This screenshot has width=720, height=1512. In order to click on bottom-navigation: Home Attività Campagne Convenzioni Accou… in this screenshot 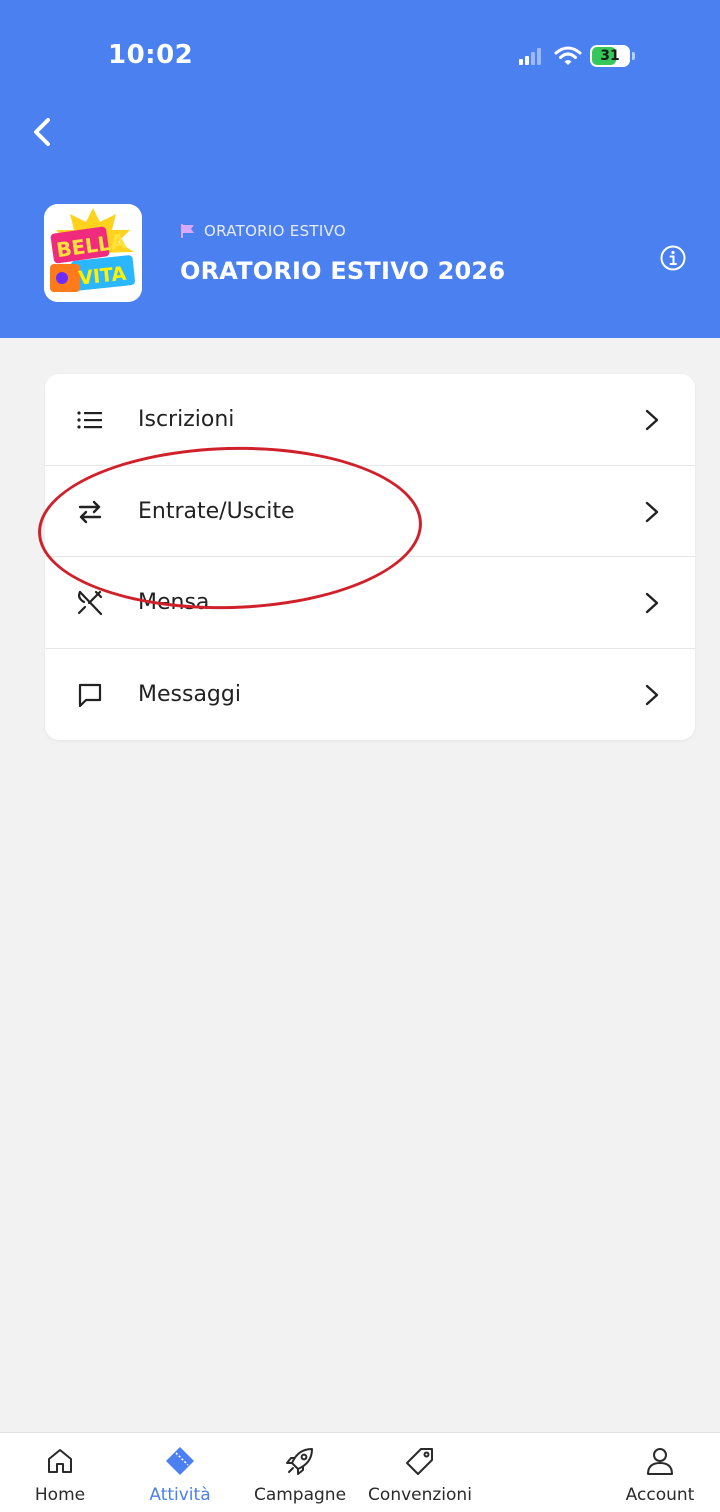, I will do `click(360, 1472)`.